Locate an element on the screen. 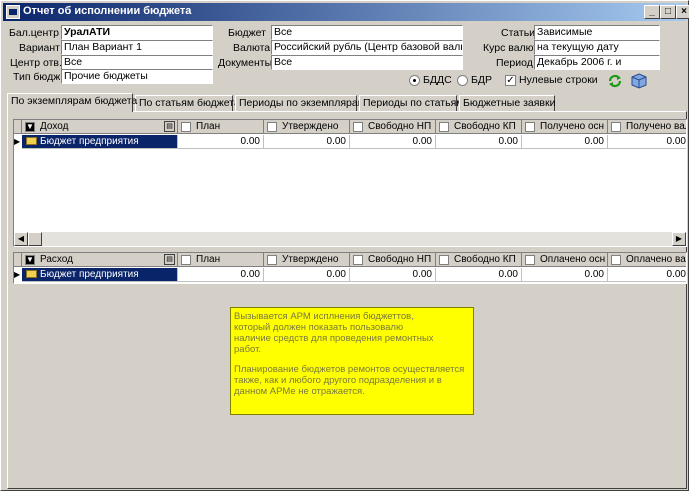 This screenshot has width=689, height=491. income-col-received-main: Получено осн is located at coordinates (565, 127).